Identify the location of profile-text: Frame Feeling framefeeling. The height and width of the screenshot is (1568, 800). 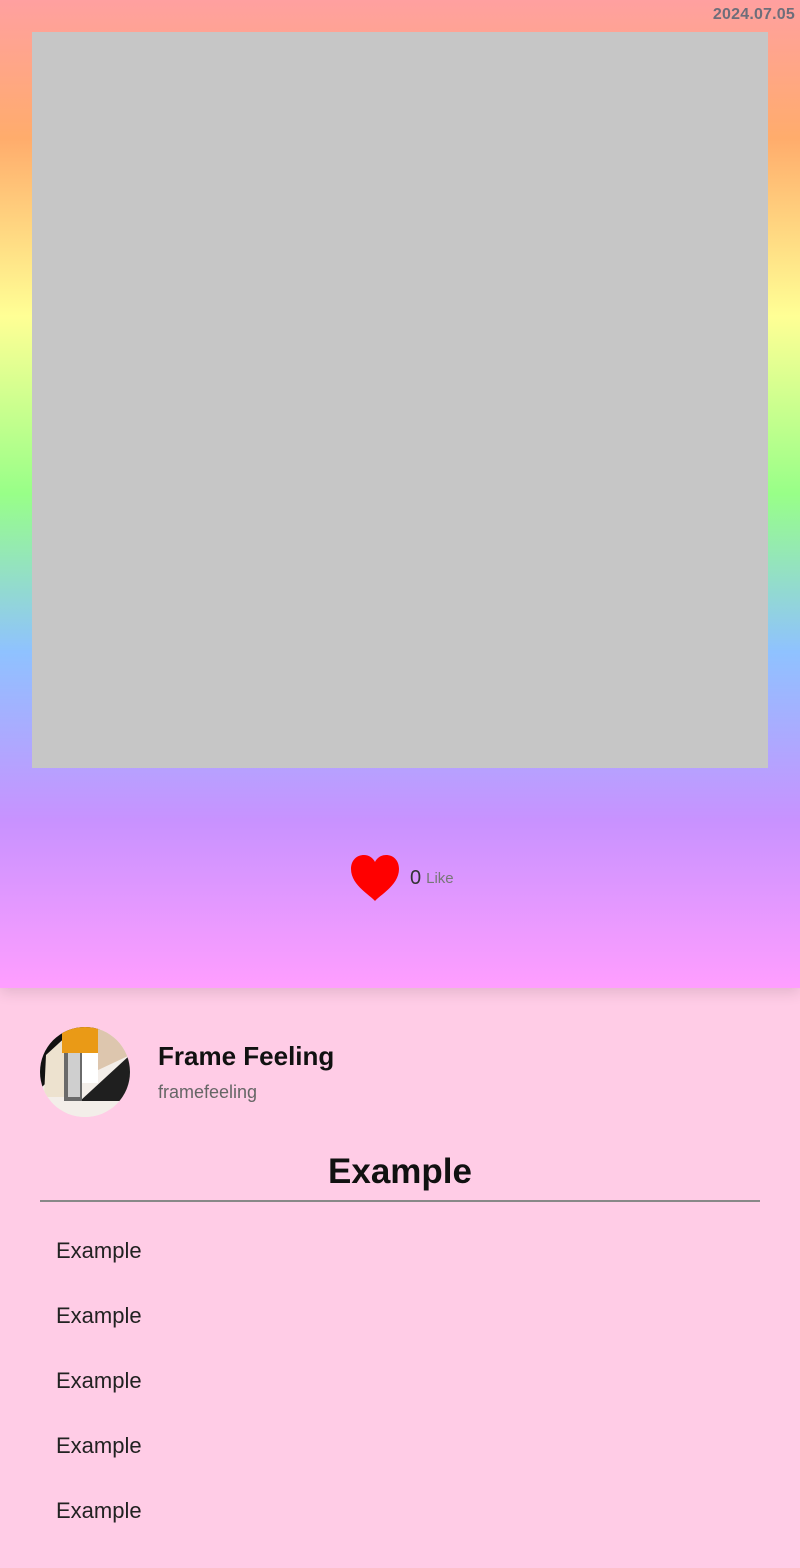
(246, 1072).